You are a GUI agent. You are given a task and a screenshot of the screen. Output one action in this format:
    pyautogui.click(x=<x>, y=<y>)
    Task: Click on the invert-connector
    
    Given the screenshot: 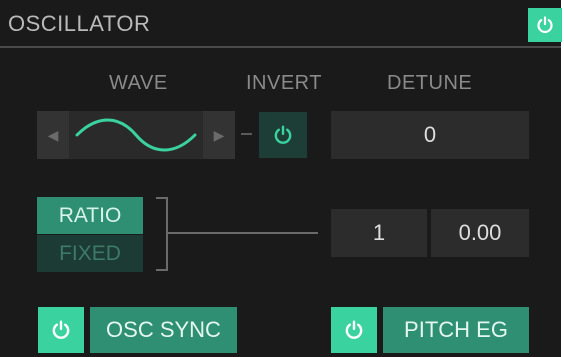 What is the action you would take?
    pyautogui.click(x=246, y=134)
    